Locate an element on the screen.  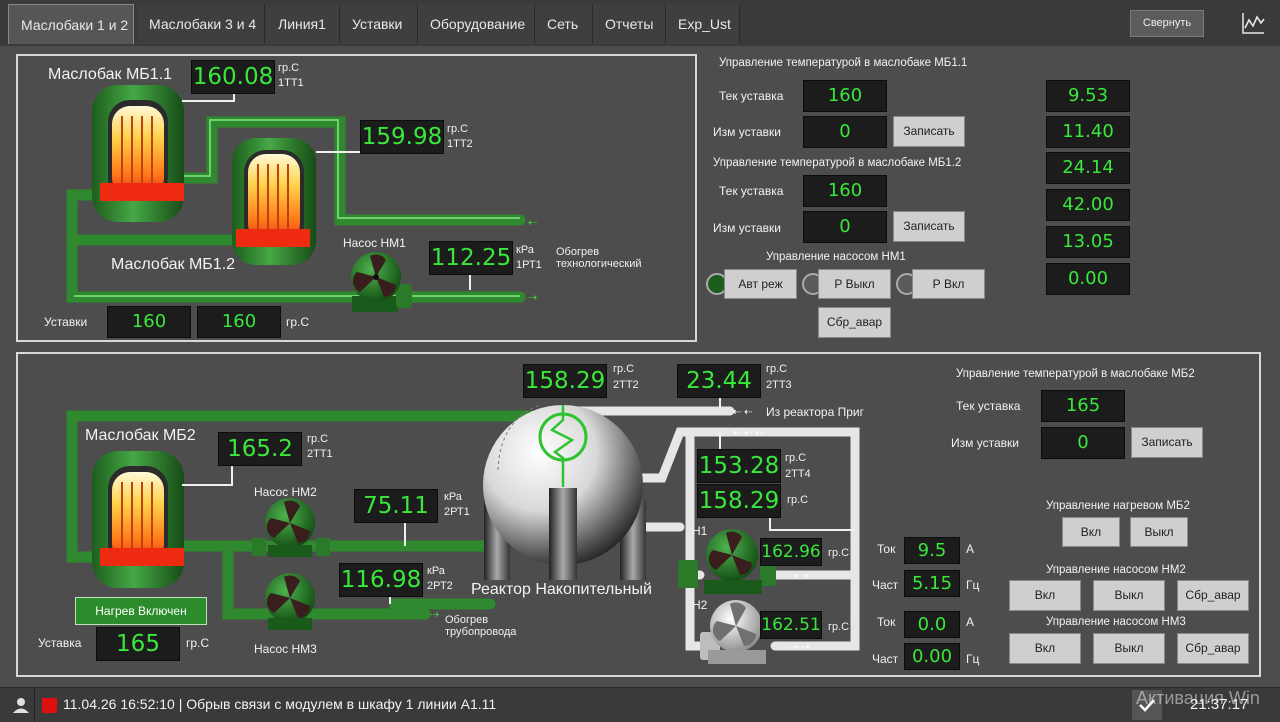
b-t5-unit: гр.С is located at coordinates (798, 500).